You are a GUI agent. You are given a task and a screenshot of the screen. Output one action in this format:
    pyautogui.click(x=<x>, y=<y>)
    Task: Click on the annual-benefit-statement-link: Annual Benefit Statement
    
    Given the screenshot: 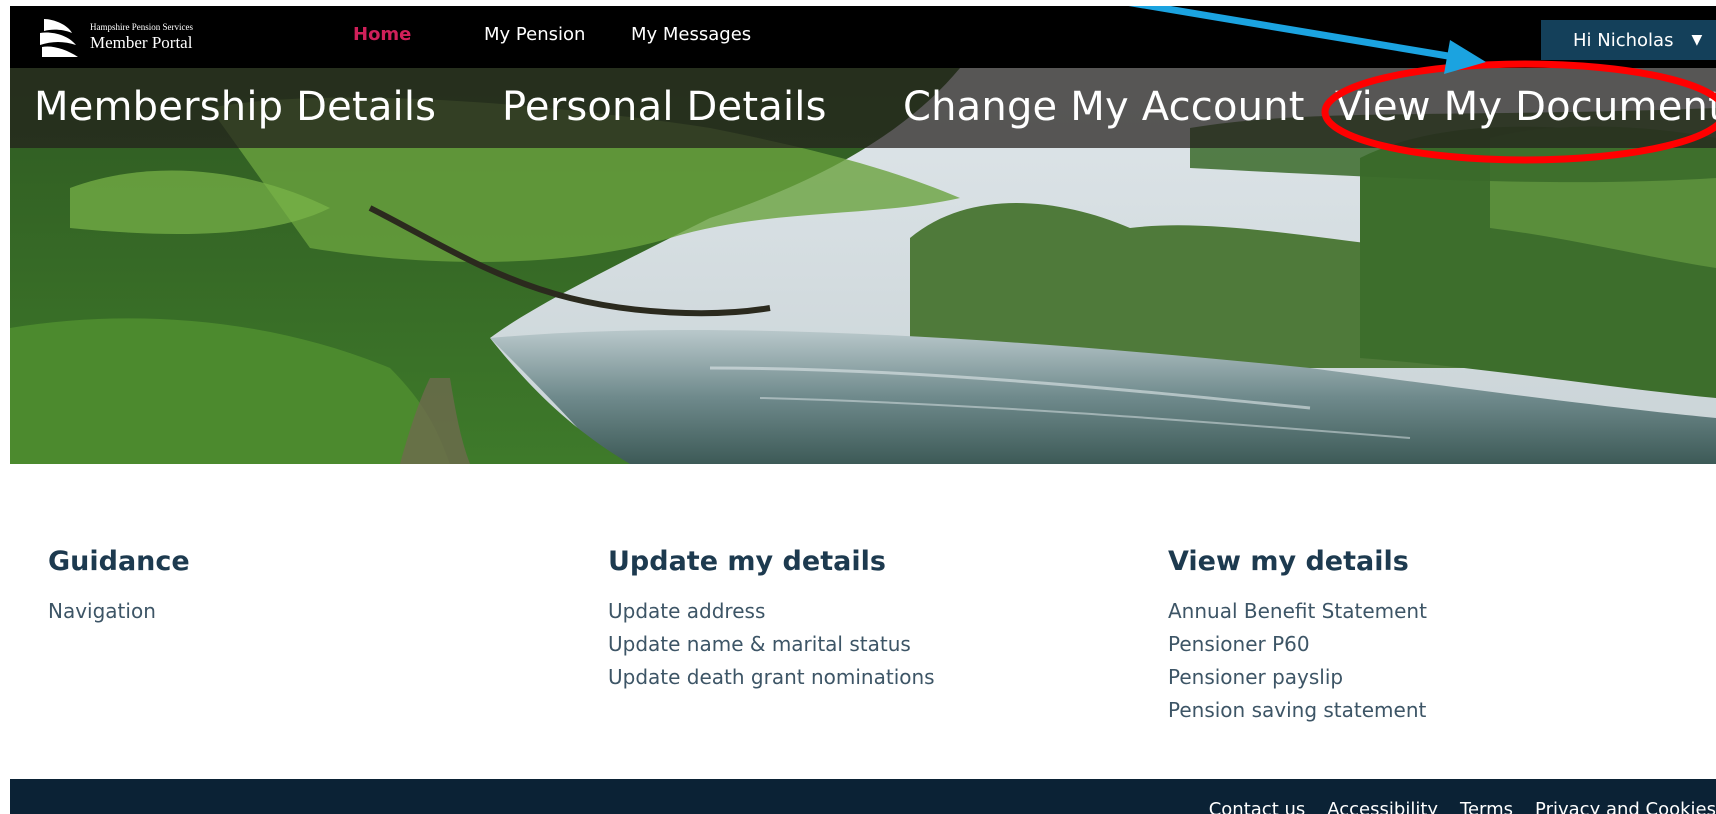 What is the action you would take?
    pyautogui.click(x=1297, y=611)
    